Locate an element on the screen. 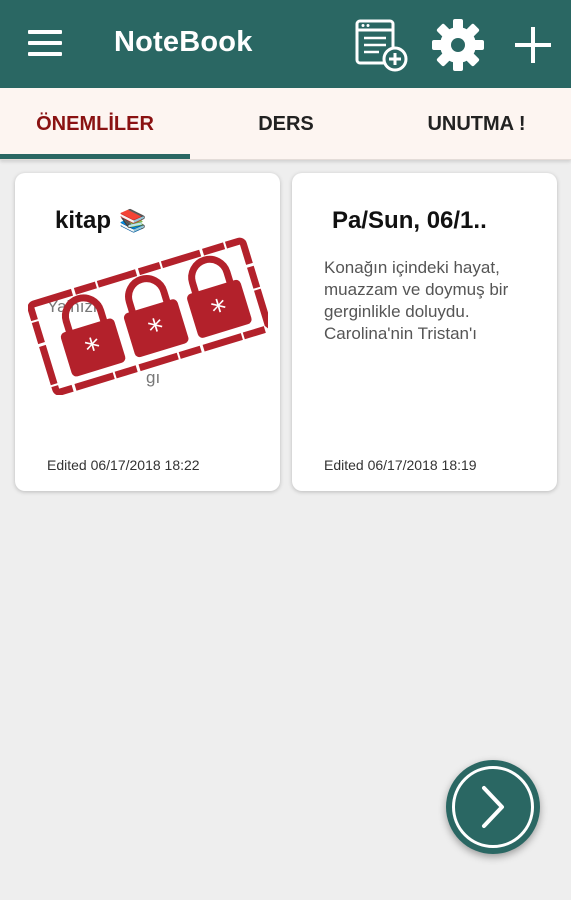 The height and width of the screenshot is (900, 571). chevron-right-icon is located at coordinates (493, 807).